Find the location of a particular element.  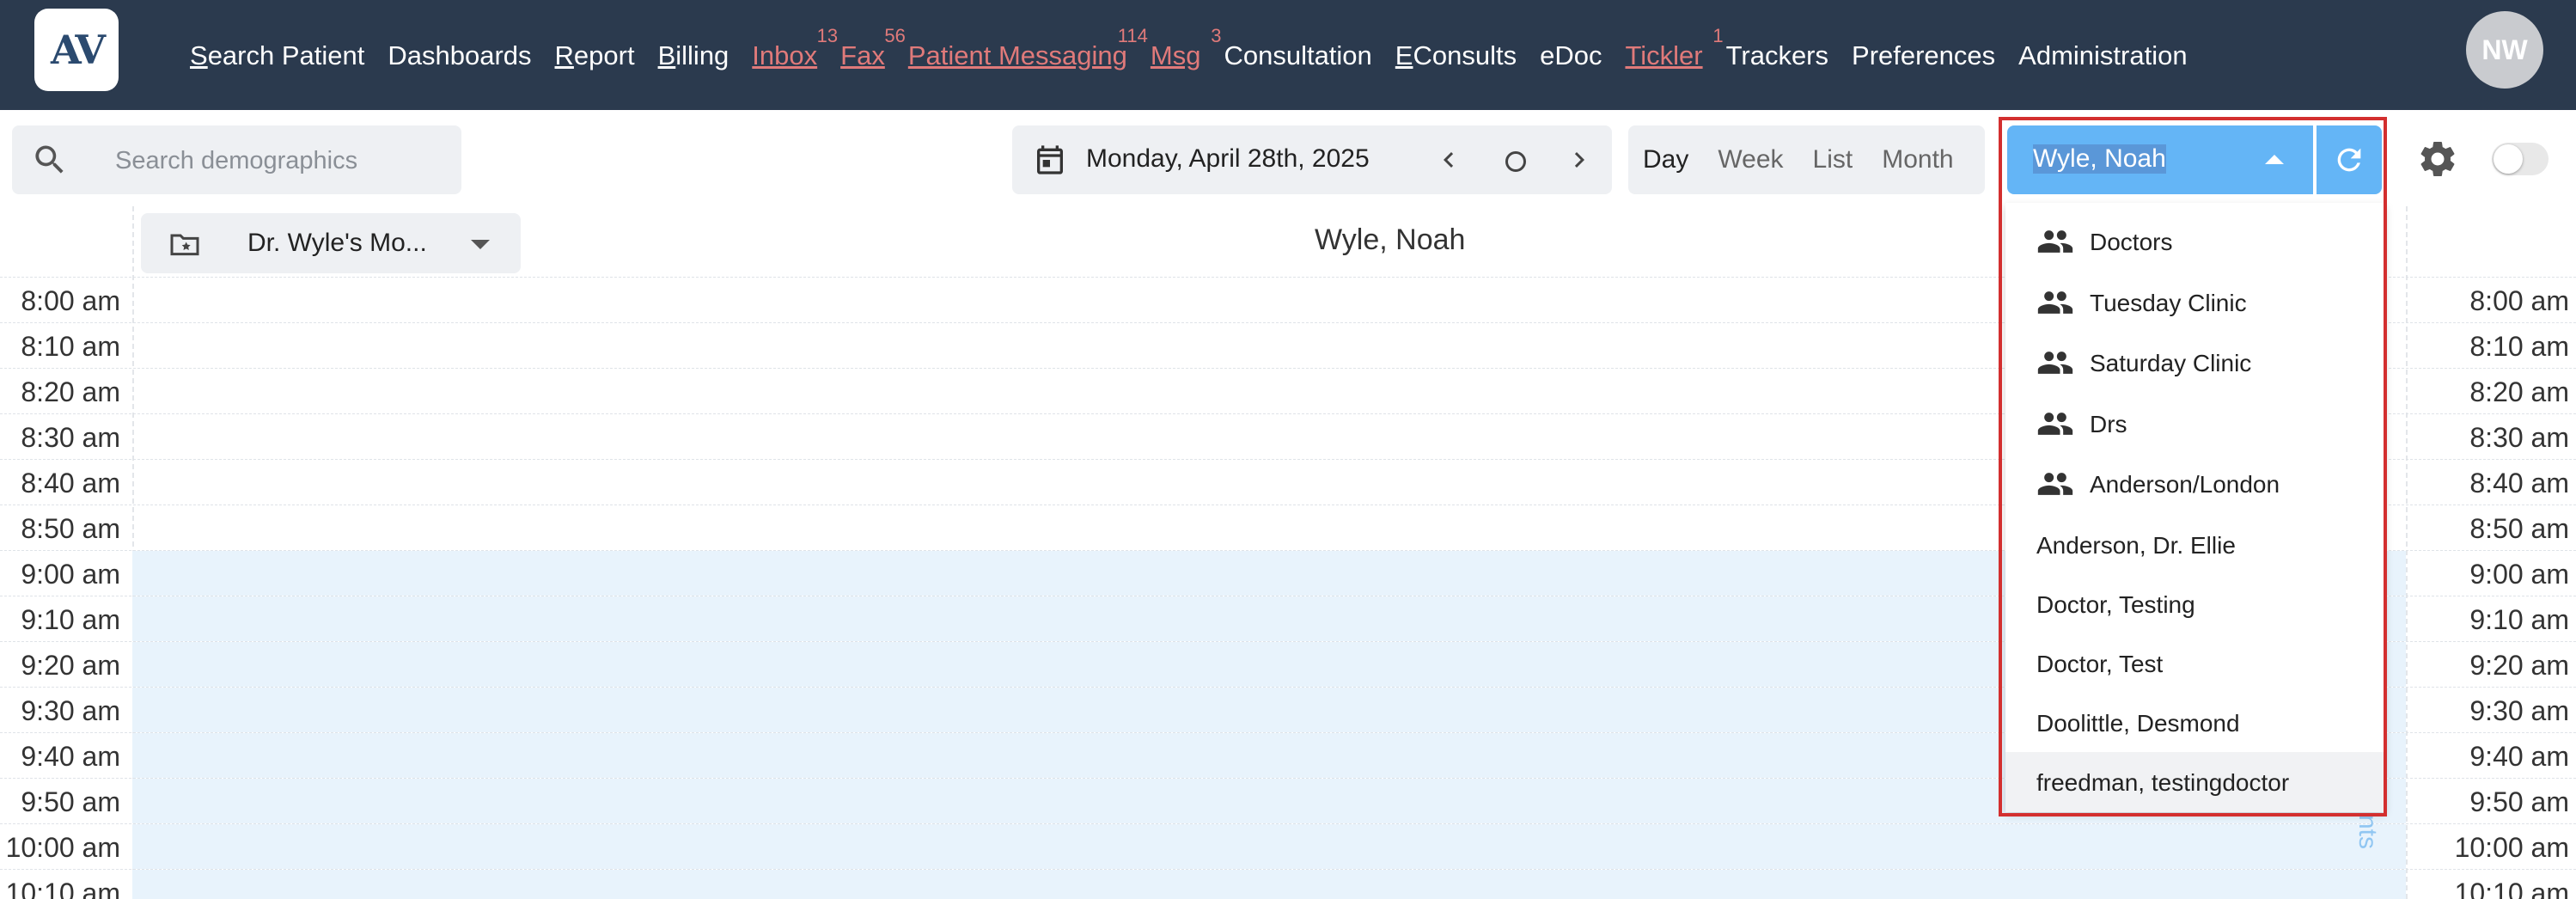

time-label-right: 10:00 am is located at coordinates (2511, 847).